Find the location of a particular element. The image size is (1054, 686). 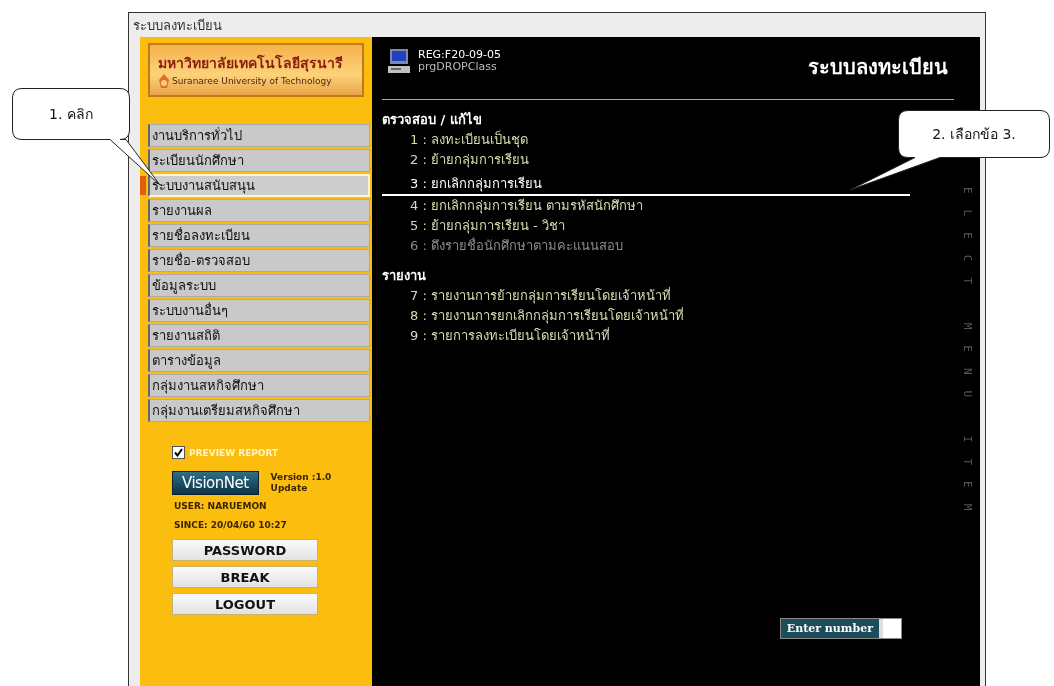

menu-item: รายงานผล is located at coordinates (259, 210).